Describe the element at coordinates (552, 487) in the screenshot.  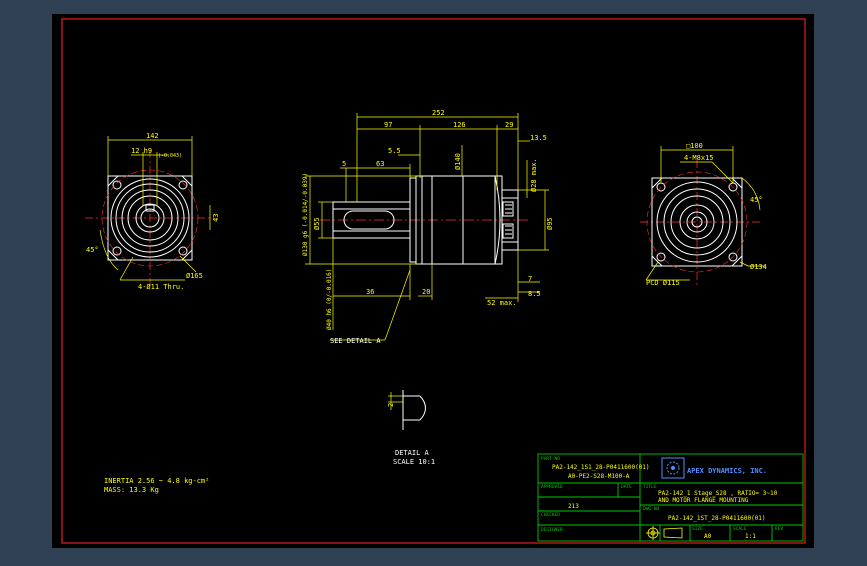
I see `label-approved: APPROVED` at that location.